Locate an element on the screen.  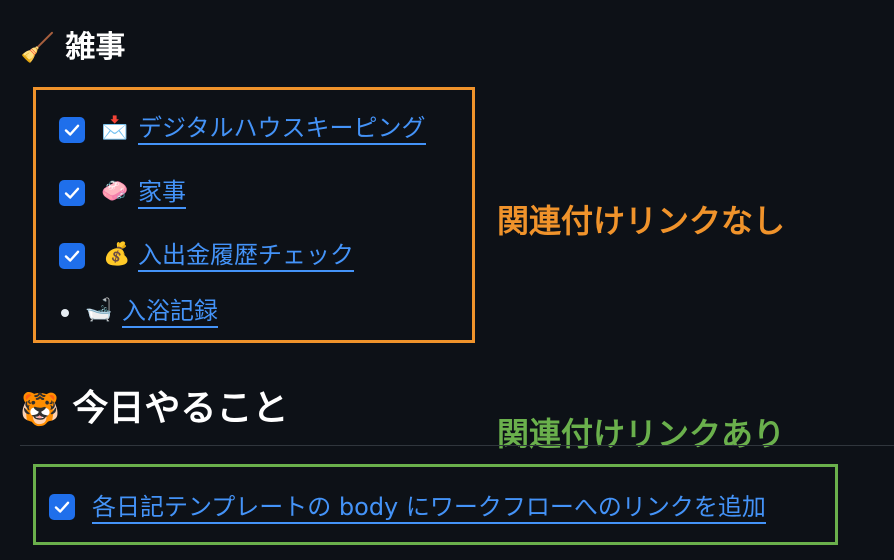
checkbox-transaction-history is located at coordinates (72, 256).